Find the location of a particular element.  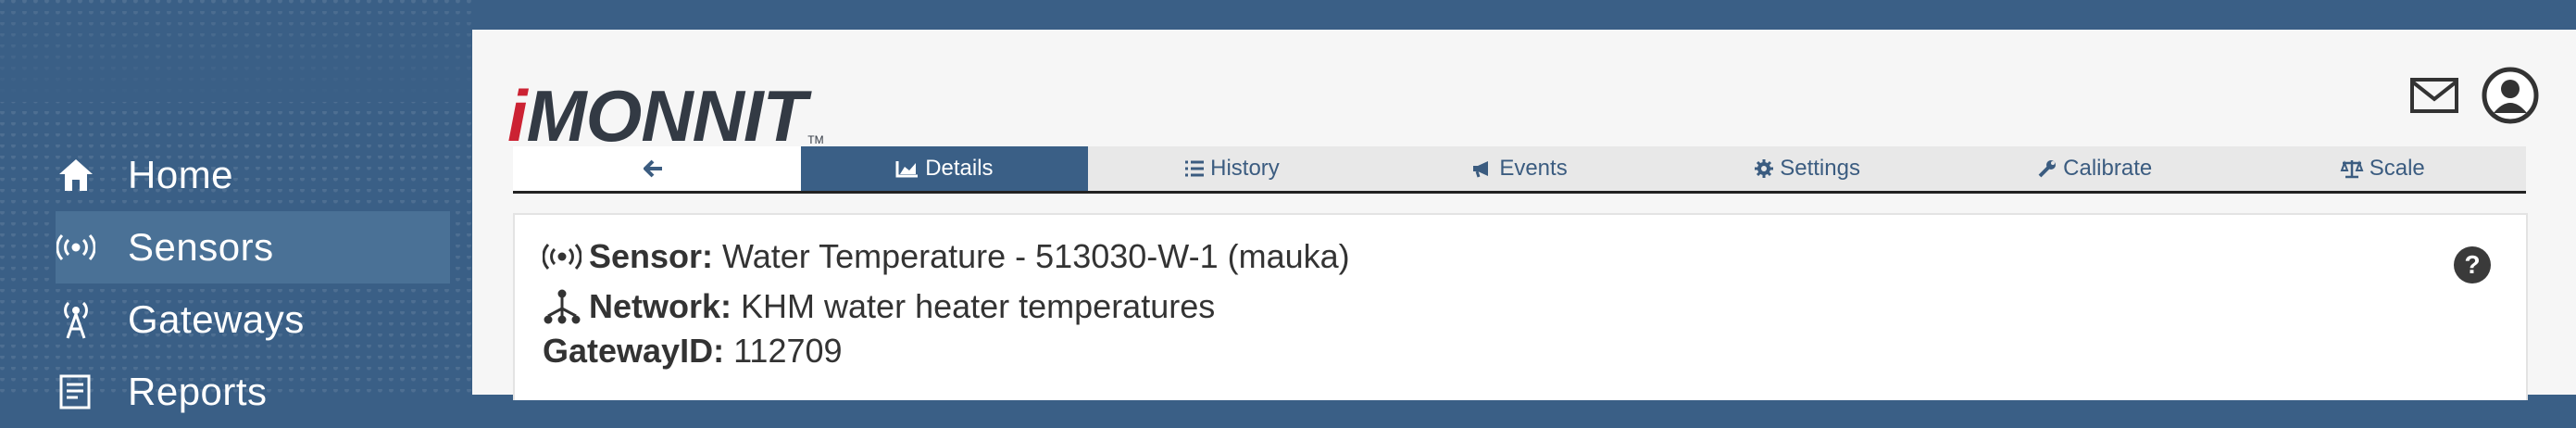

network-name: KHM water heater temperatures is located at coordinates (978, 306).